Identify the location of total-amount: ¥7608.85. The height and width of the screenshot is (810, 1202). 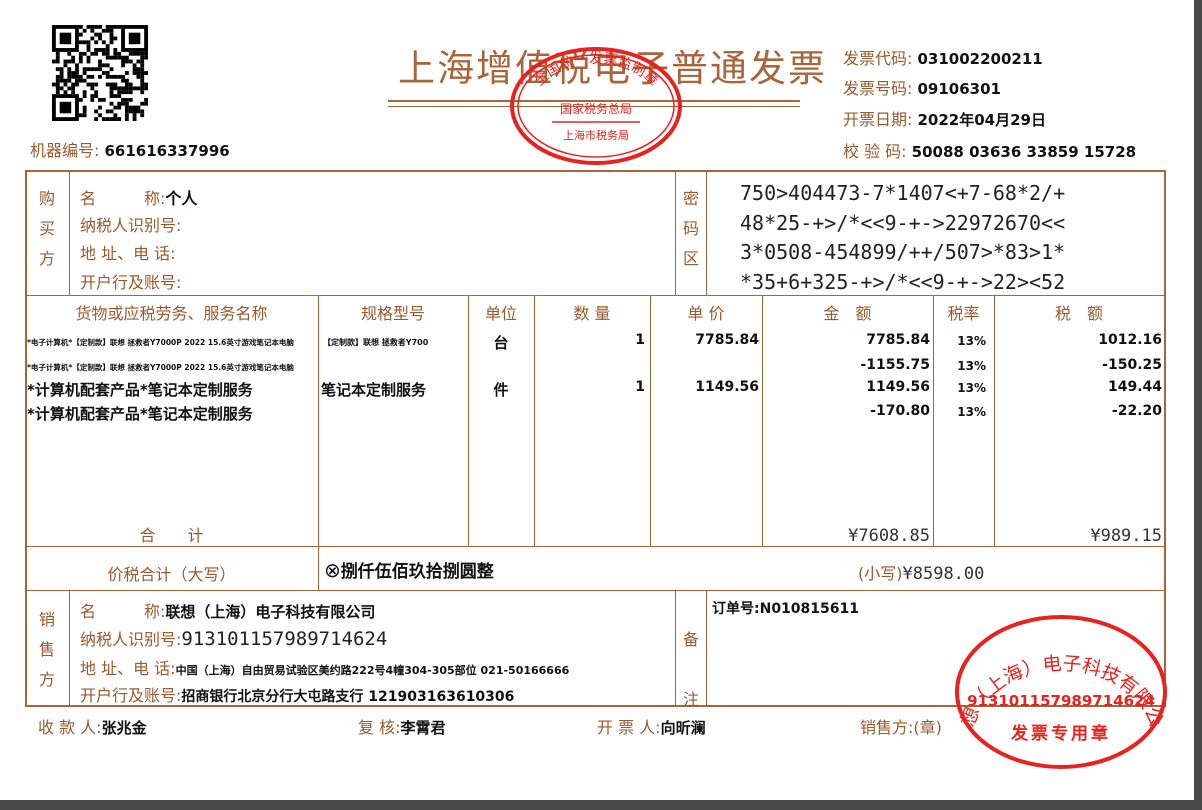
(889, 536).